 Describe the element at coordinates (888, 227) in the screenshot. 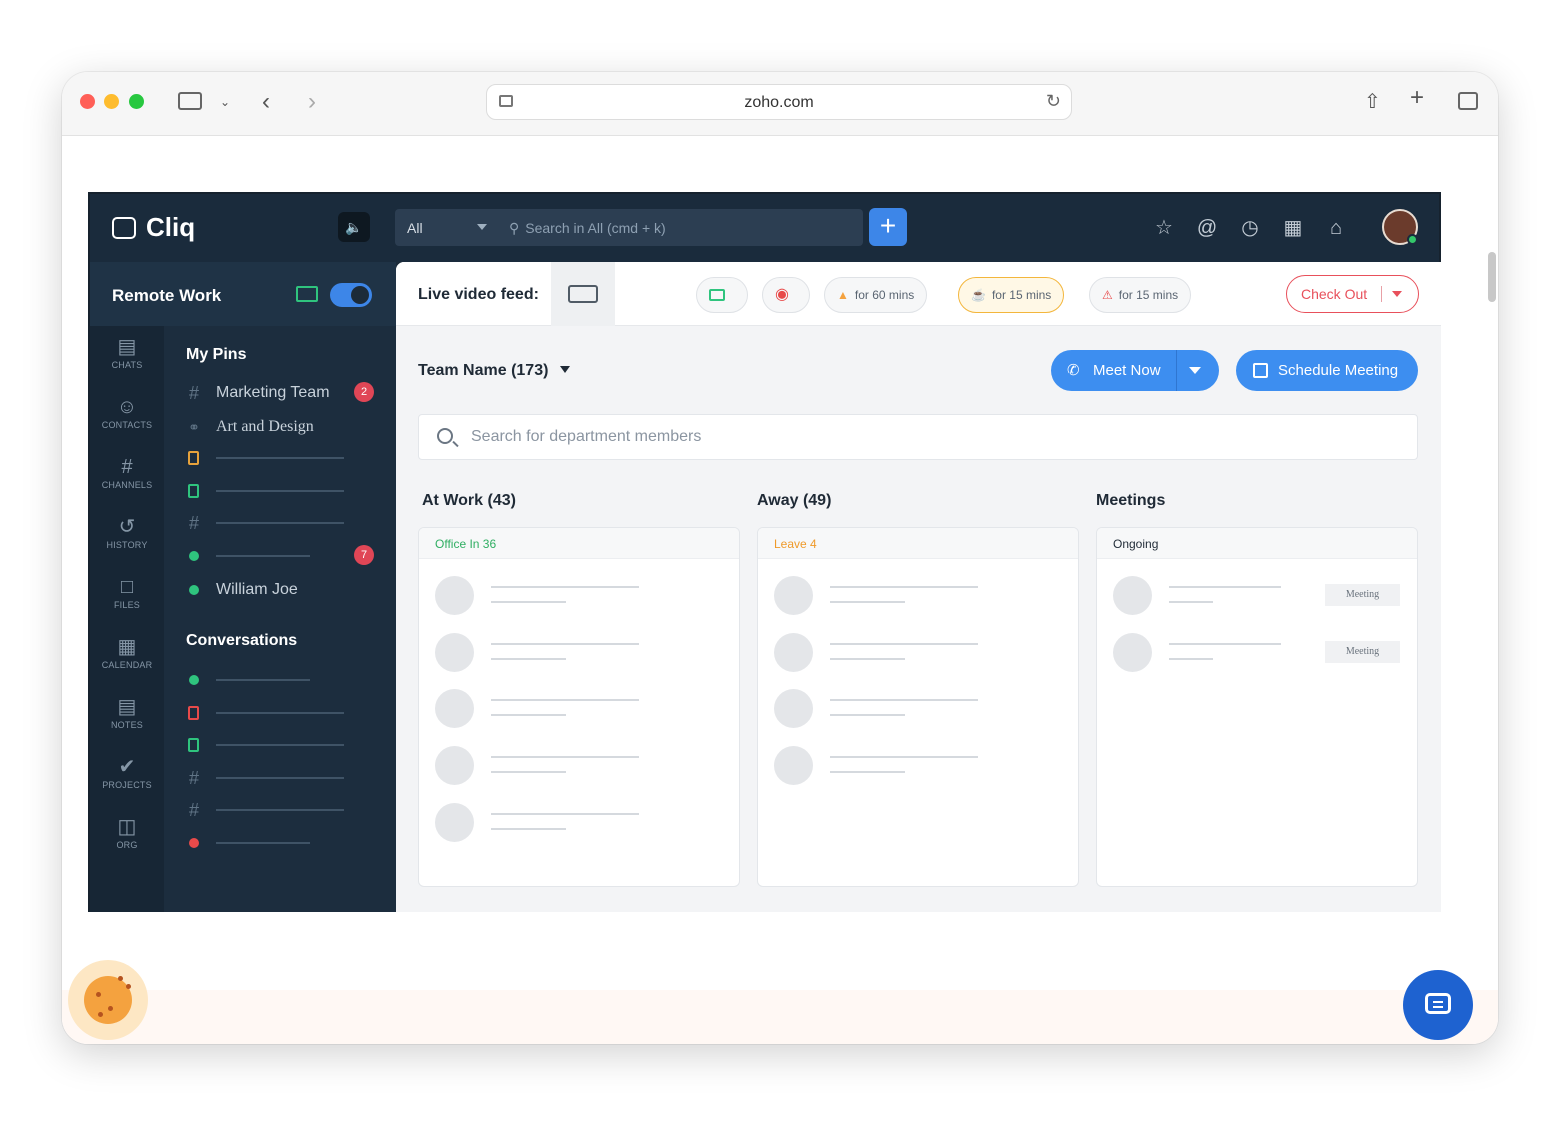

I see `add-button: +` at that location.